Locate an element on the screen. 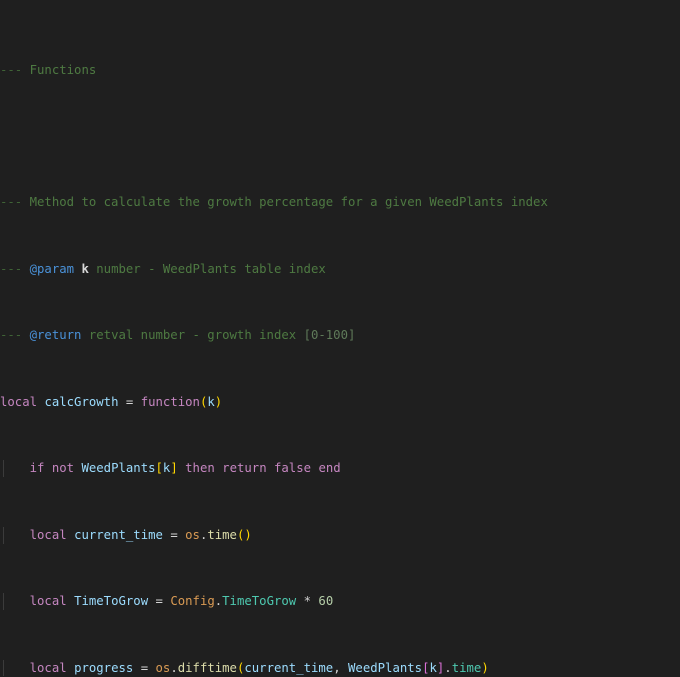  doc-param-name: k is located at coordinates (85, 268).